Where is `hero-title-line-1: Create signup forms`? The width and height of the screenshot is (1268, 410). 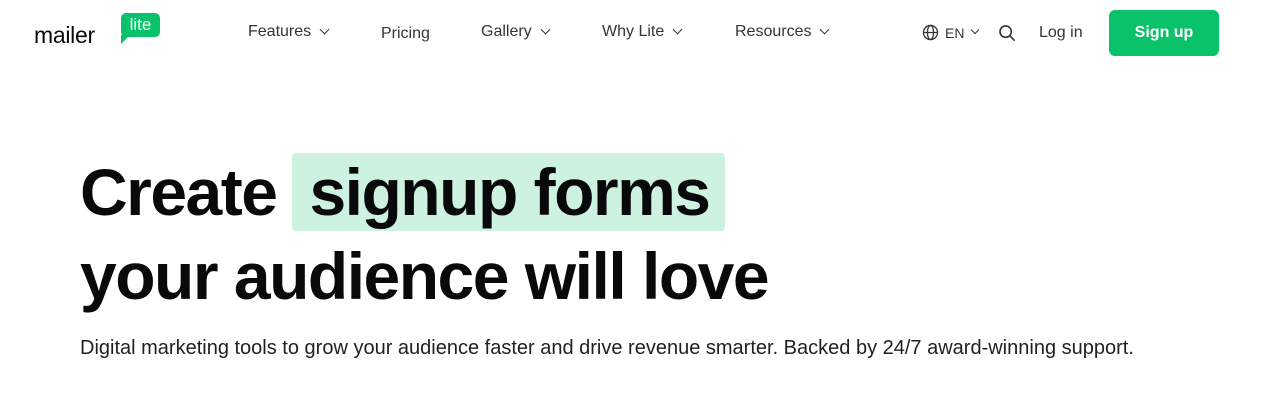
hero-title-line-1: Create signup forms is located at coordinates (424, 192).